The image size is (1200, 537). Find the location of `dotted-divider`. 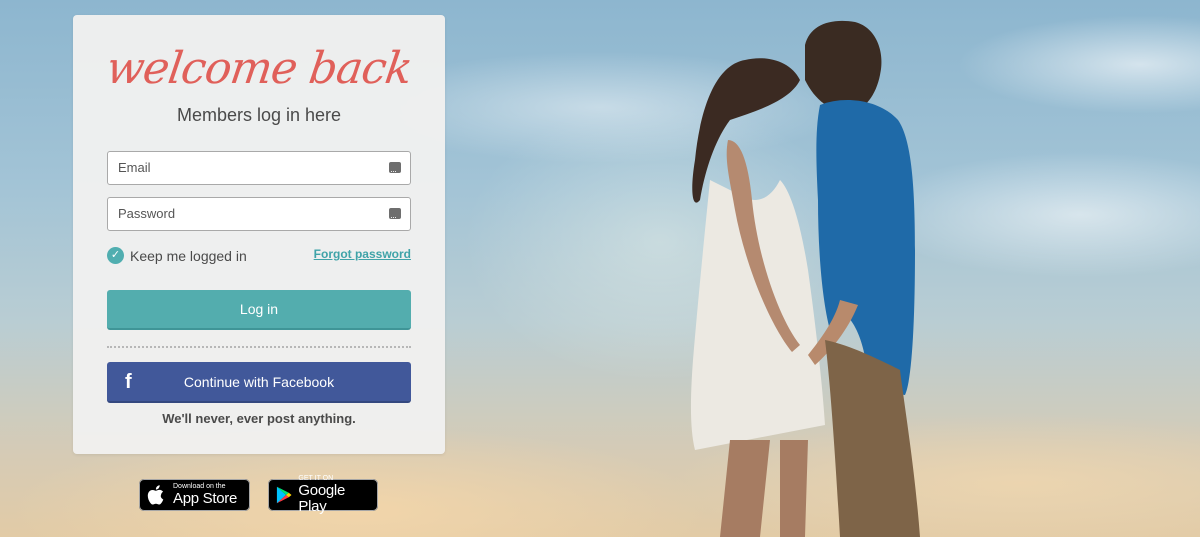

dotted-divider is located at coordinates (259, 347).